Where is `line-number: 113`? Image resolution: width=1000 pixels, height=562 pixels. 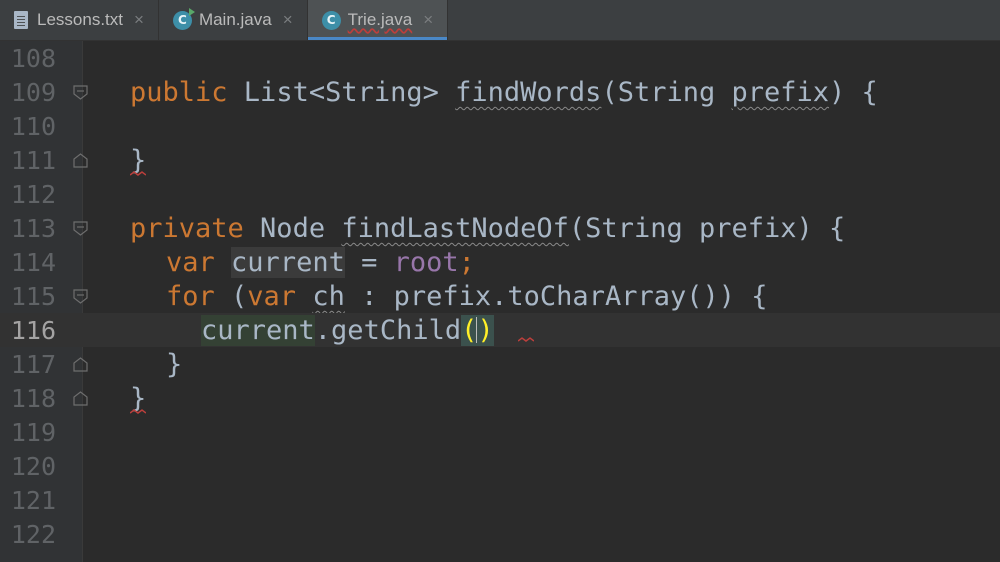
line-number: 113 is located at coordinates (33, 228).